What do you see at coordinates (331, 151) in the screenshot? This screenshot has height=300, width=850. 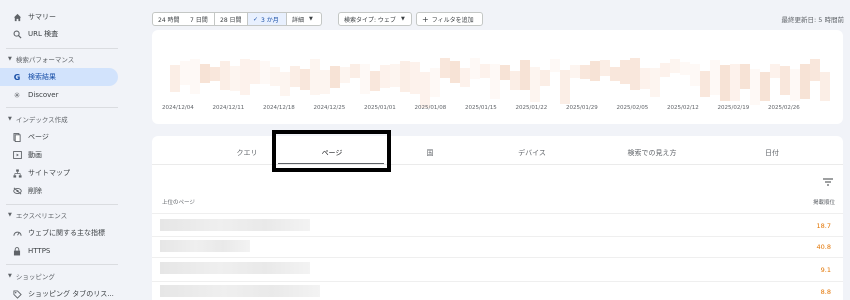 I see `highlight-box` at bounding box center [331, 151].